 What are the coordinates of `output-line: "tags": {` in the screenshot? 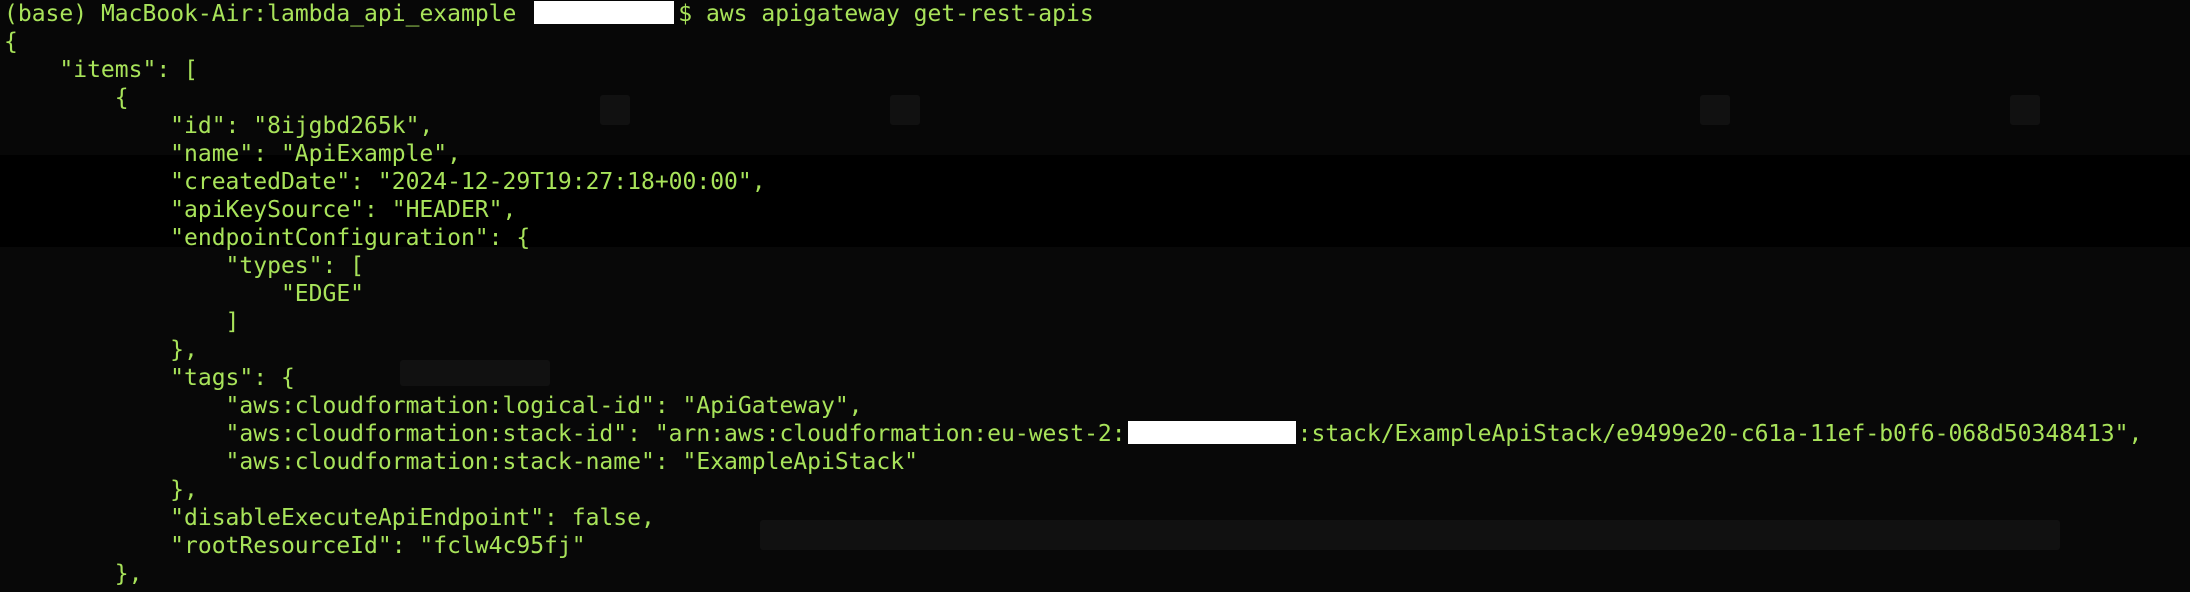 It's located at (149, 378).